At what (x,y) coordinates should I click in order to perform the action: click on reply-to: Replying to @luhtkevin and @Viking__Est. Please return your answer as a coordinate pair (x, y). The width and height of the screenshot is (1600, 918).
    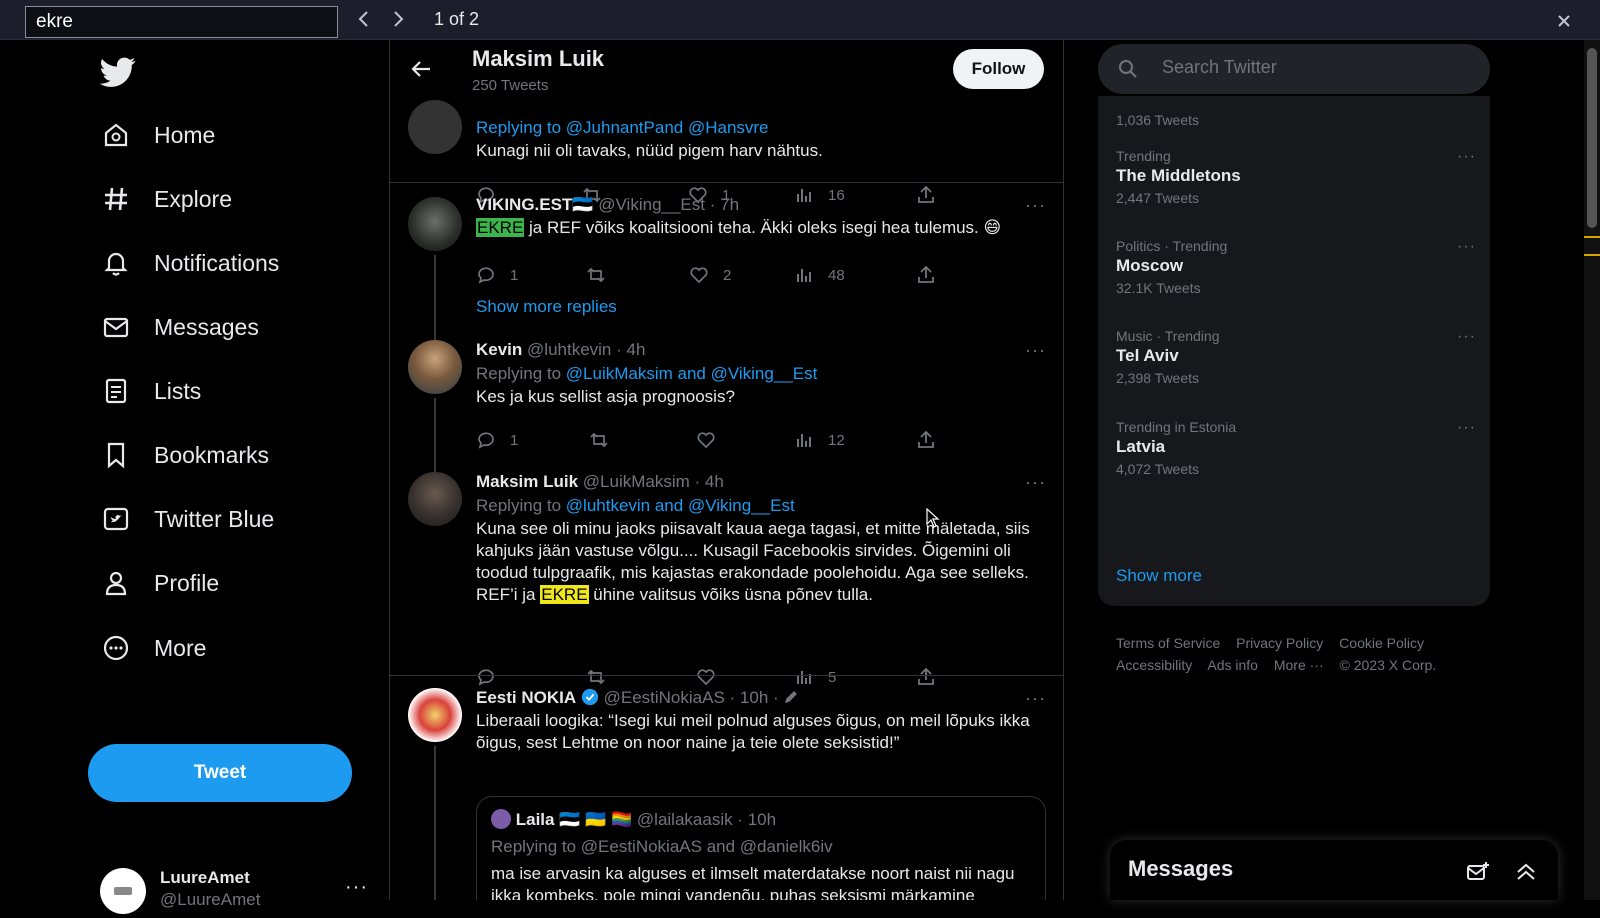
    Looking at the image, I should click on (635, 505).